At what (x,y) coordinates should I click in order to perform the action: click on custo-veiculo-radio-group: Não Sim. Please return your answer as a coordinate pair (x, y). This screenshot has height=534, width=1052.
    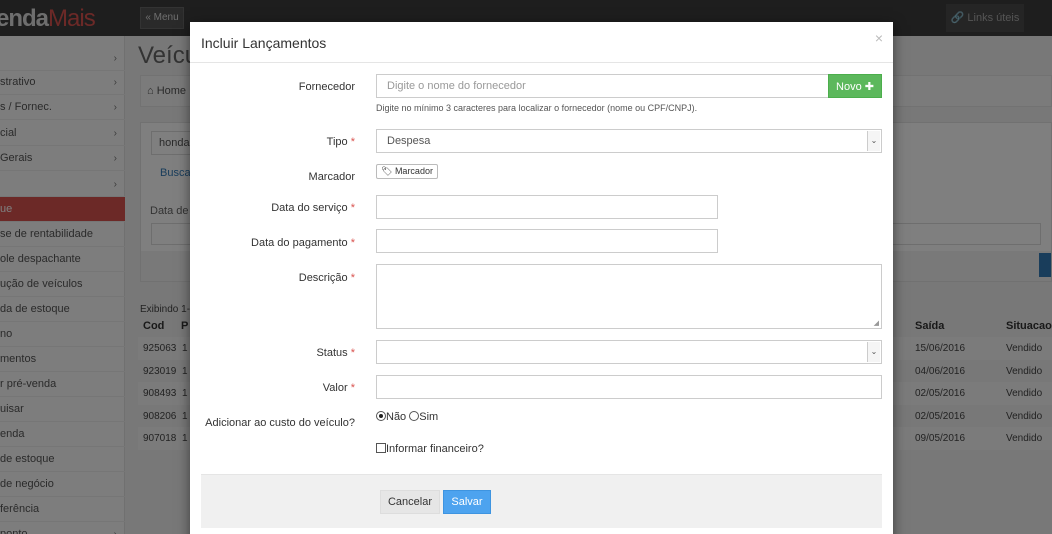
    Looking at the image, I should click on (407, 417).